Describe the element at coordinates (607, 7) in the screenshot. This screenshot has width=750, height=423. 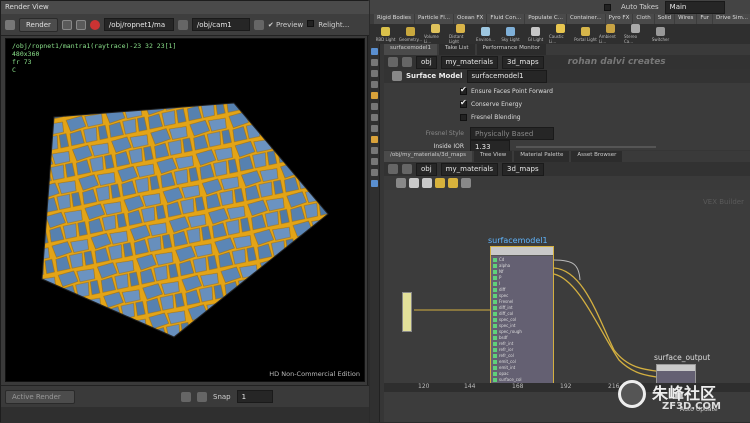
I see `auto-takes-checkbox` at that location.